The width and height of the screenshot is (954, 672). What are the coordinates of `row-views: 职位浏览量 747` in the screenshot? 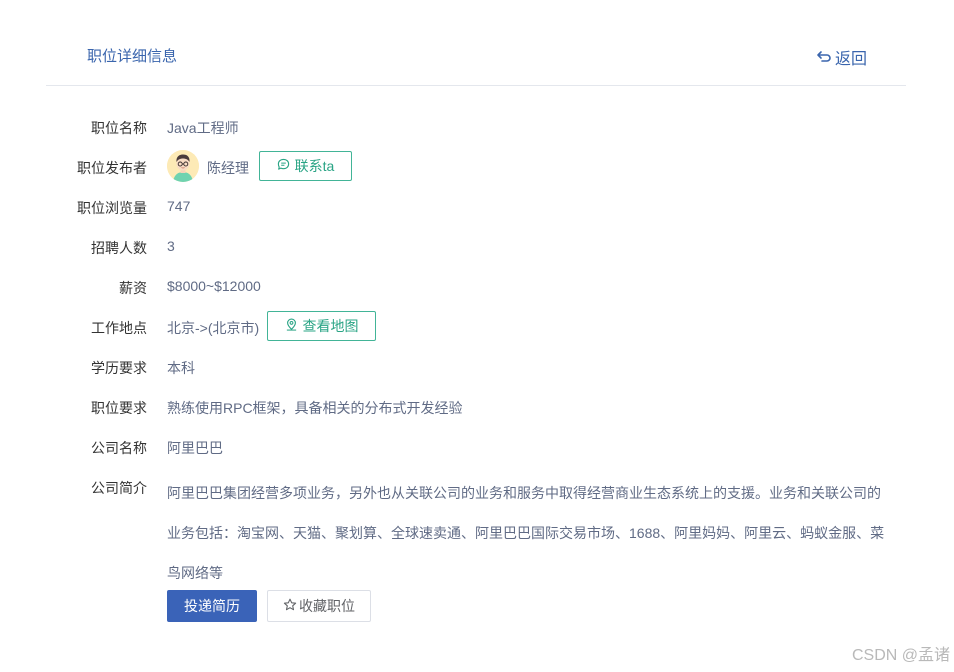 It's located at (477, 206).